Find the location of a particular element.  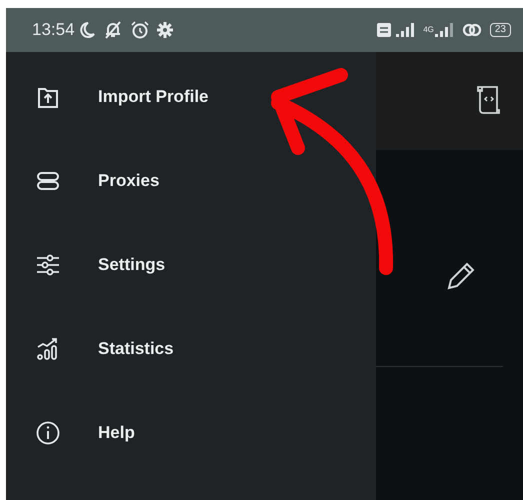

pencil-icon is located at coordinates (461, 276).